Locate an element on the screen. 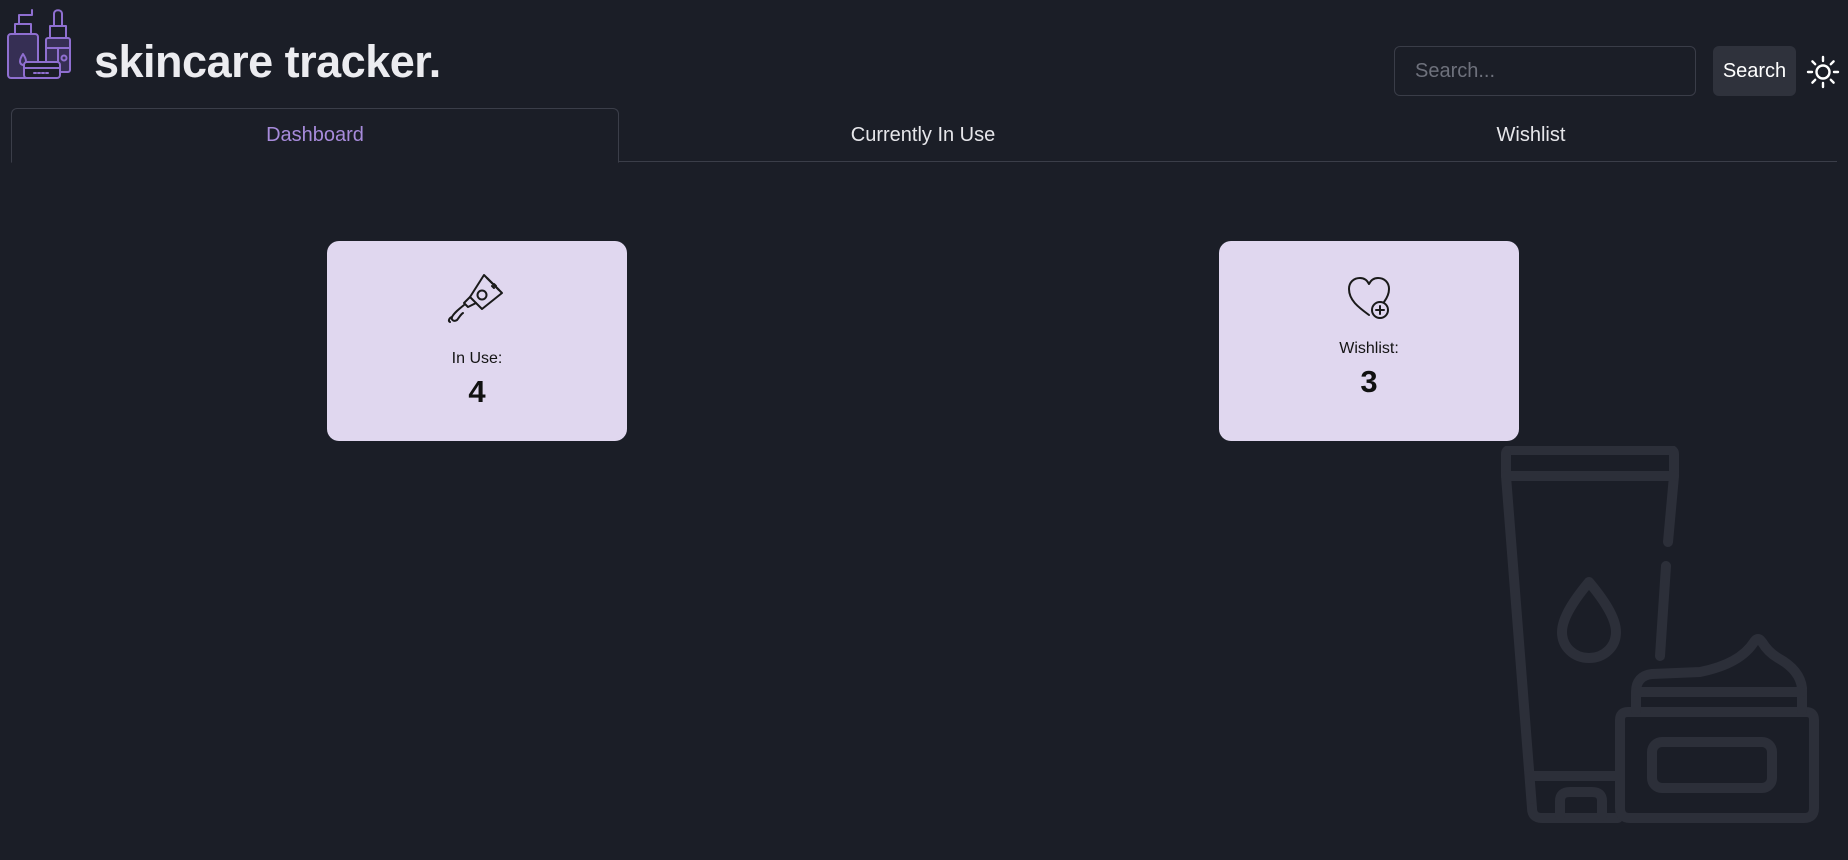  in-use-card: In Use: 4 is located at coordinates (477, 341).